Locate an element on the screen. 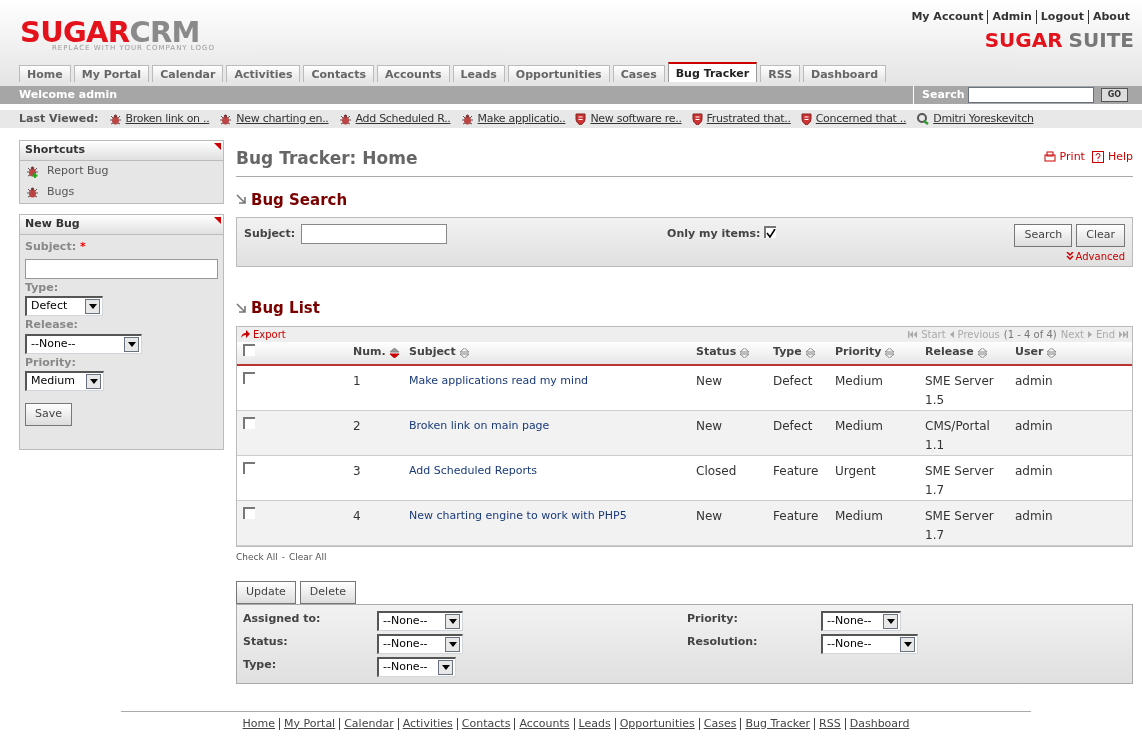 The height and width of the screenshot is (744, 1142). go-button: GO is located at coordinates (1114, 95).